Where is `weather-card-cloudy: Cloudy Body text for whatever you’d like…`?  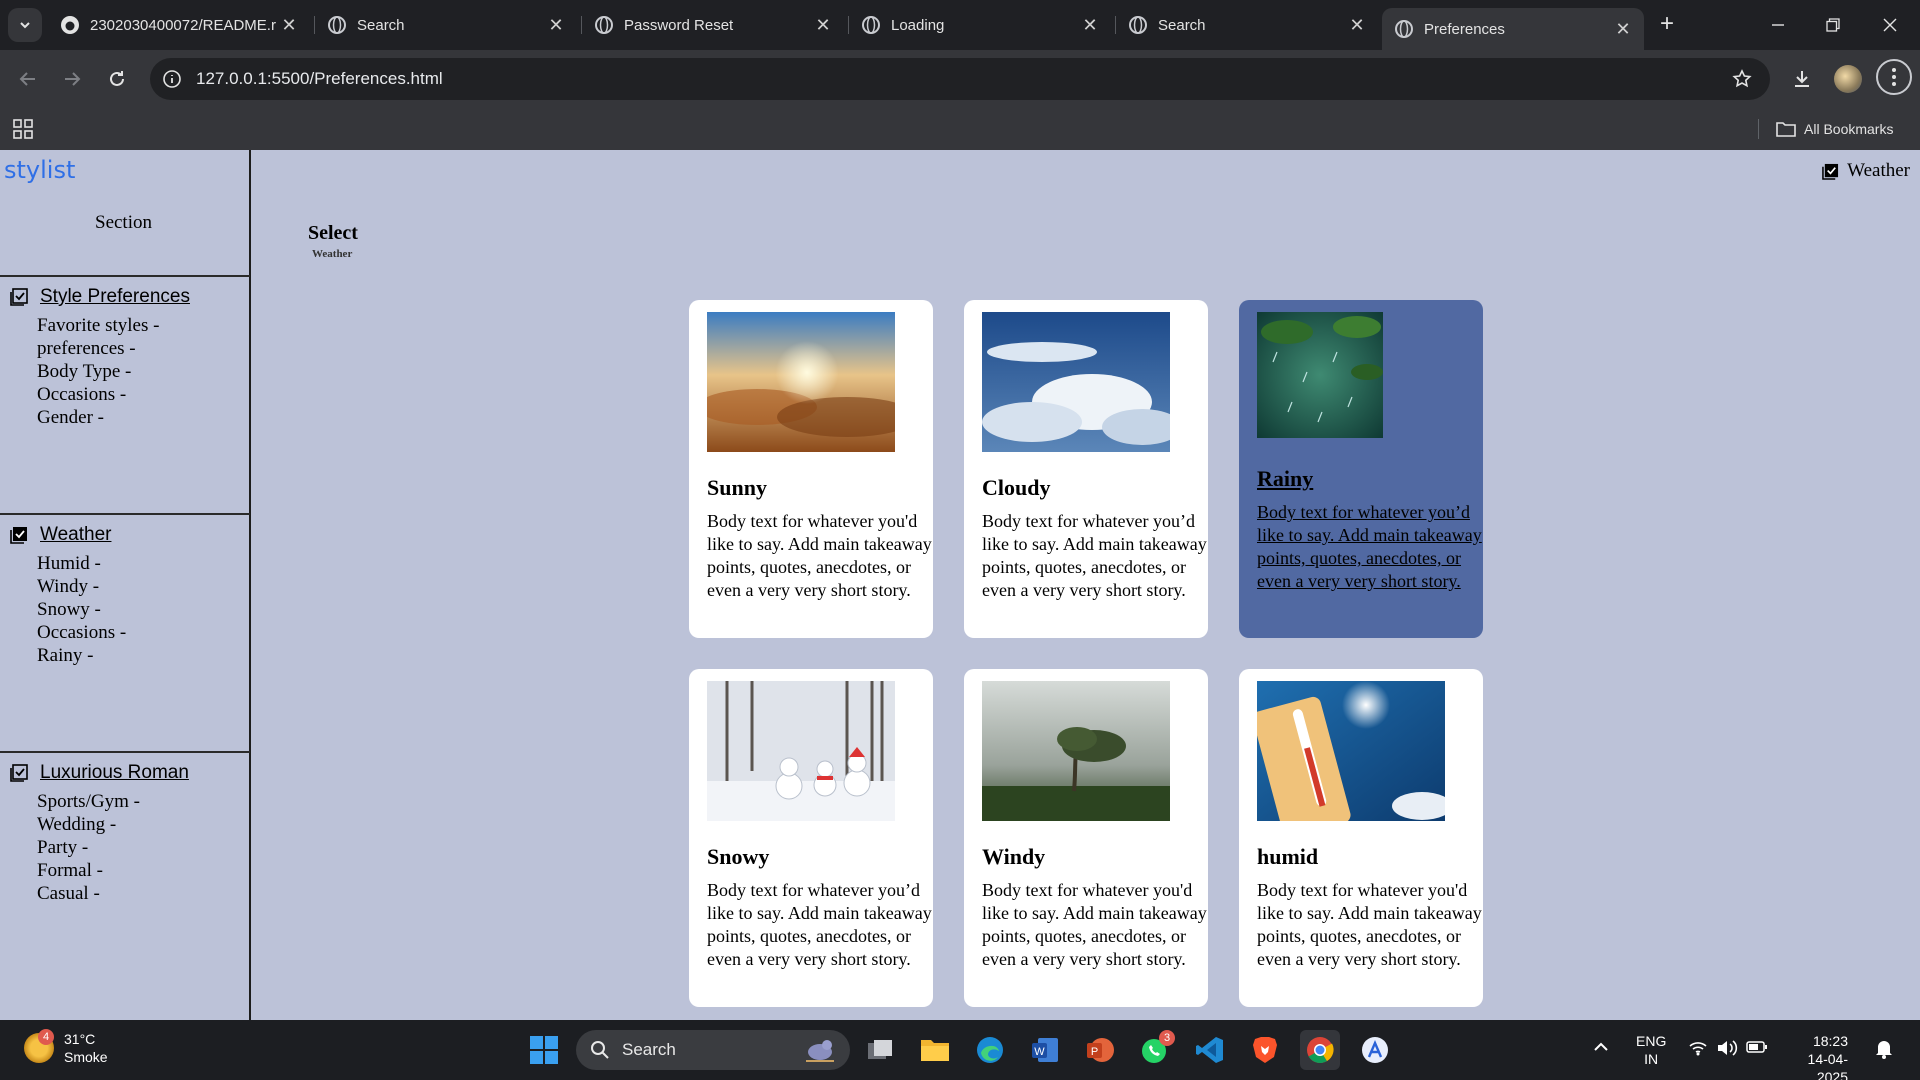 weather-card-cloudy: Cloudy Body text for whatever you’d like… is located at coordinates (1086, 469).